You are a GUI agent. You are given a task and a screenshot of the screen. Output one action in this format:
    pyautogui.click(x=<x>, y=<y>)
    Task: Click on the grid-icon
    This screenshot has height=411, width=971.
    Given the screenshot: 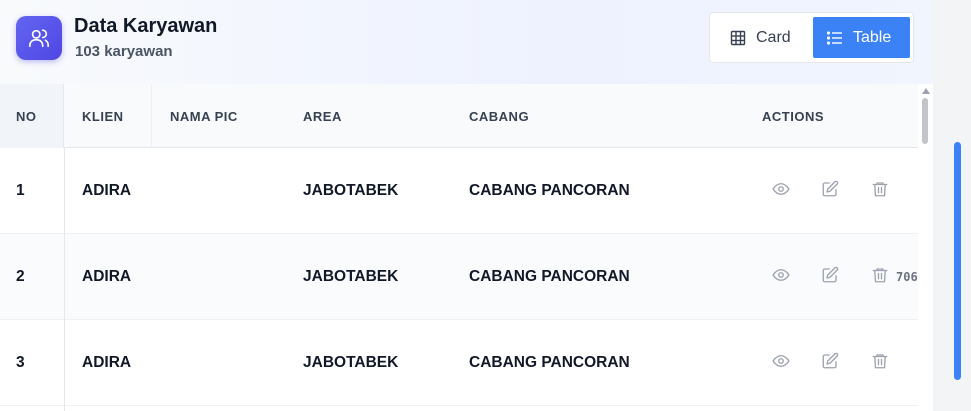 What is the action you would take?
    pyautogui.click(x=738, y=37)
    